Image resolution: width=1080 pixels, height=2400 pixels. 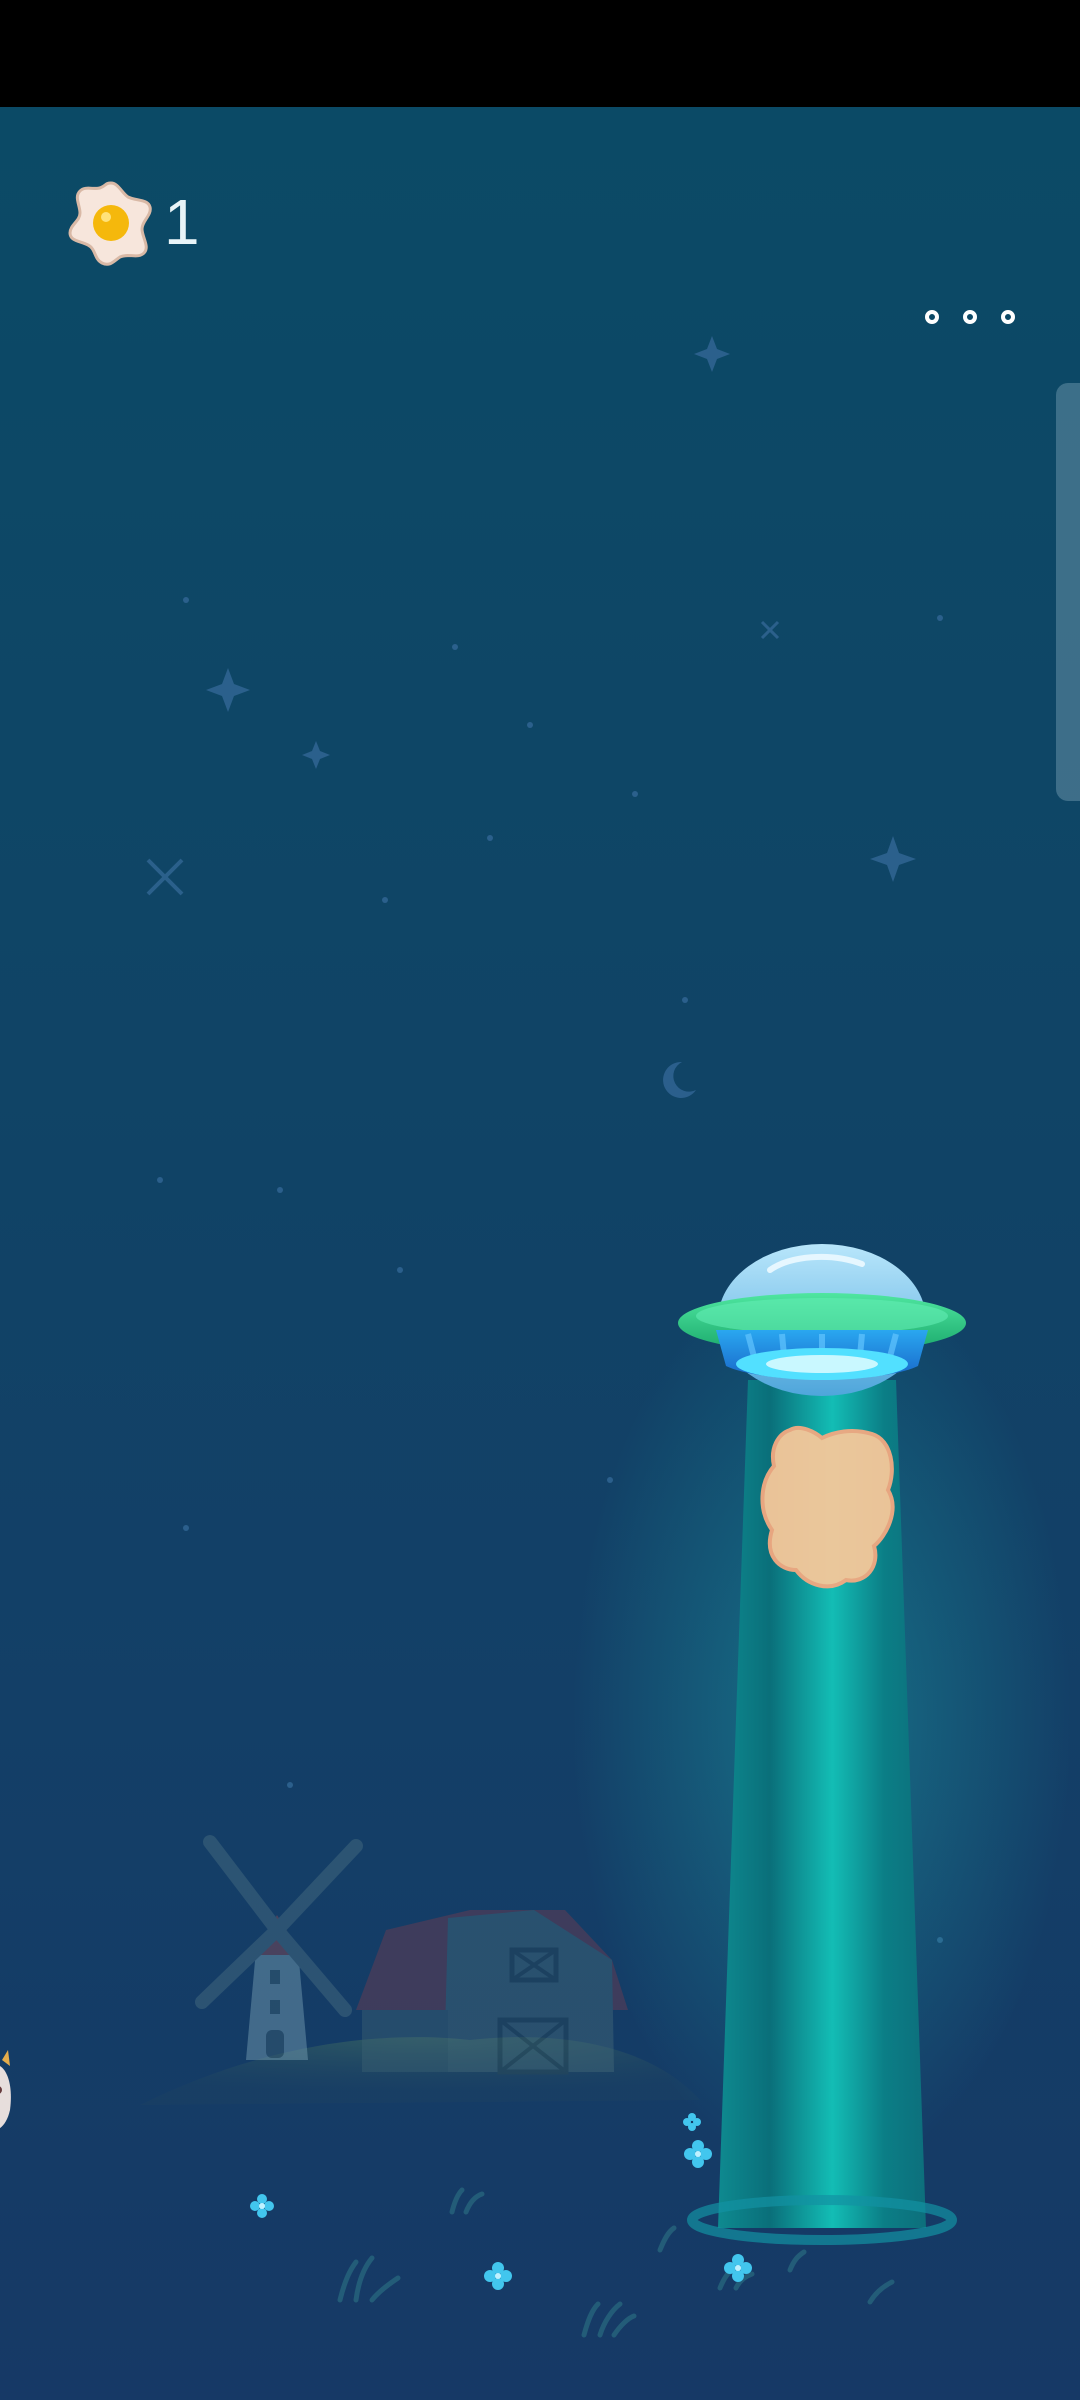 I want to click on moon, so click(x=679, y=1079).